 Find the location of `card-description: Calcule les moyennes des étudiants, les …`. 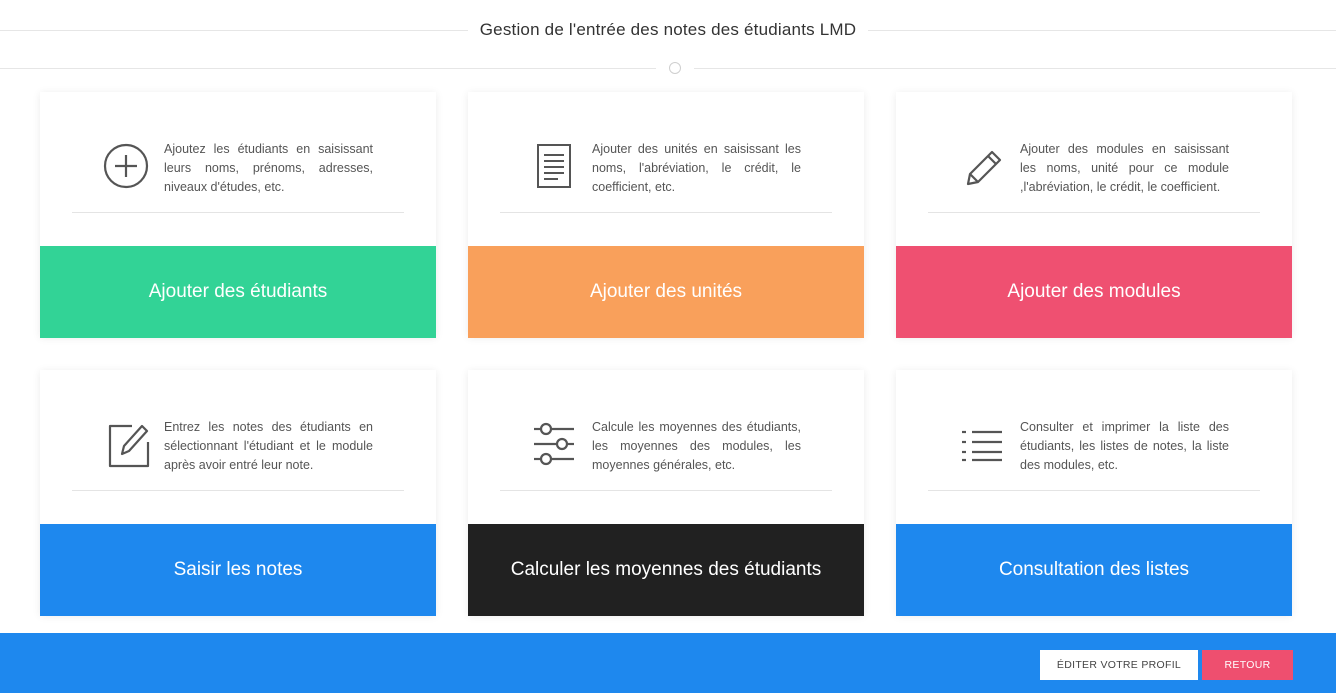

card-description: Calcule les moyennes des étudiants, les … is located at coordinates (696, 446).